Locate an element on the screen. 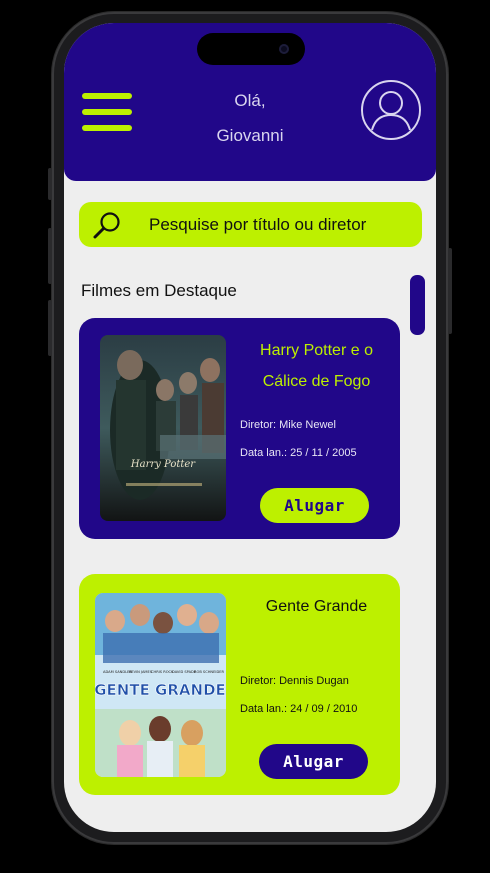 The height and width of the screenshot is (873, 490). svg-text: KEVIN JAMES is located at coordinates (141, 672).